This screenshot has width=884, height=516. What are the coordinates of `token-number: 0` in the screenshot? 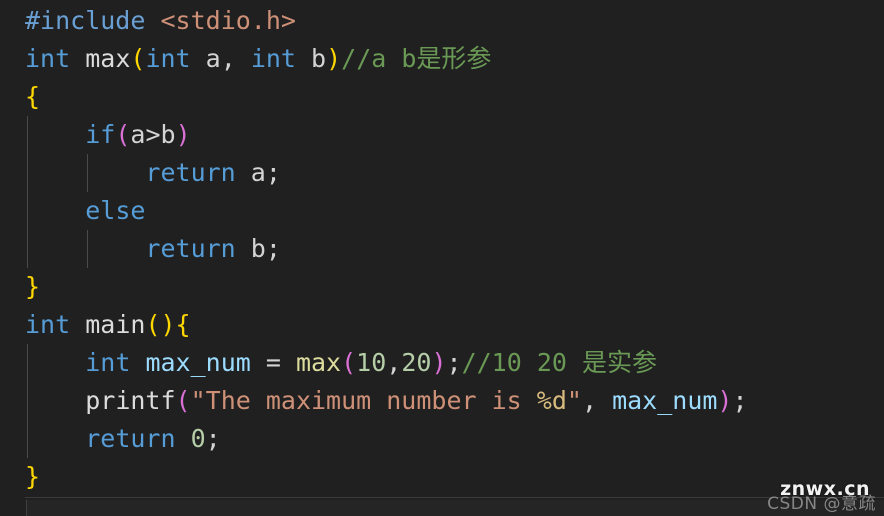 It's located at (198, 438).